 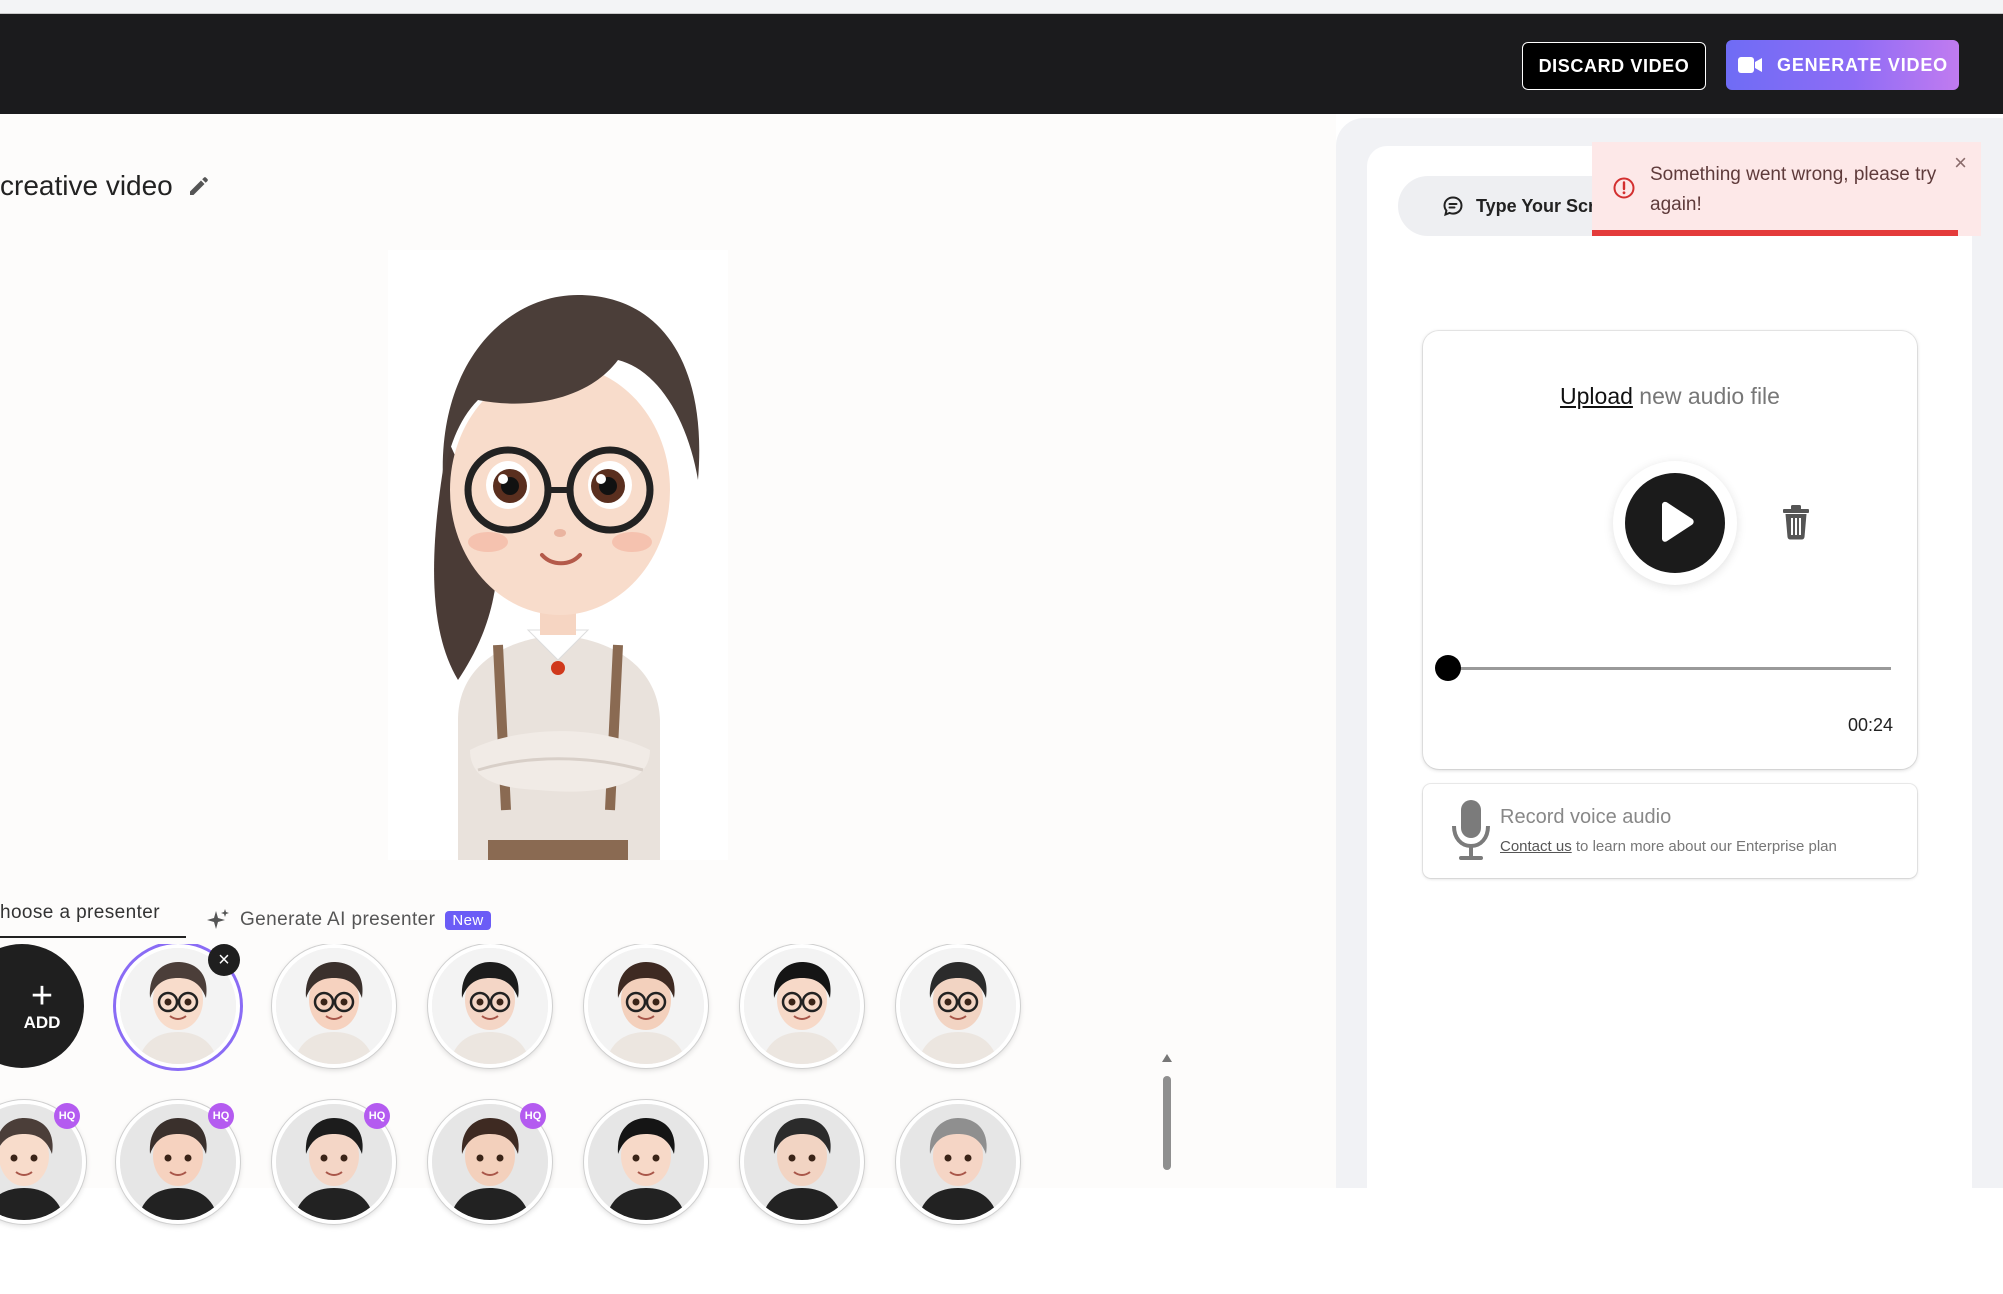 I want to click on plus-icon: +, so click(x=42, y=996).